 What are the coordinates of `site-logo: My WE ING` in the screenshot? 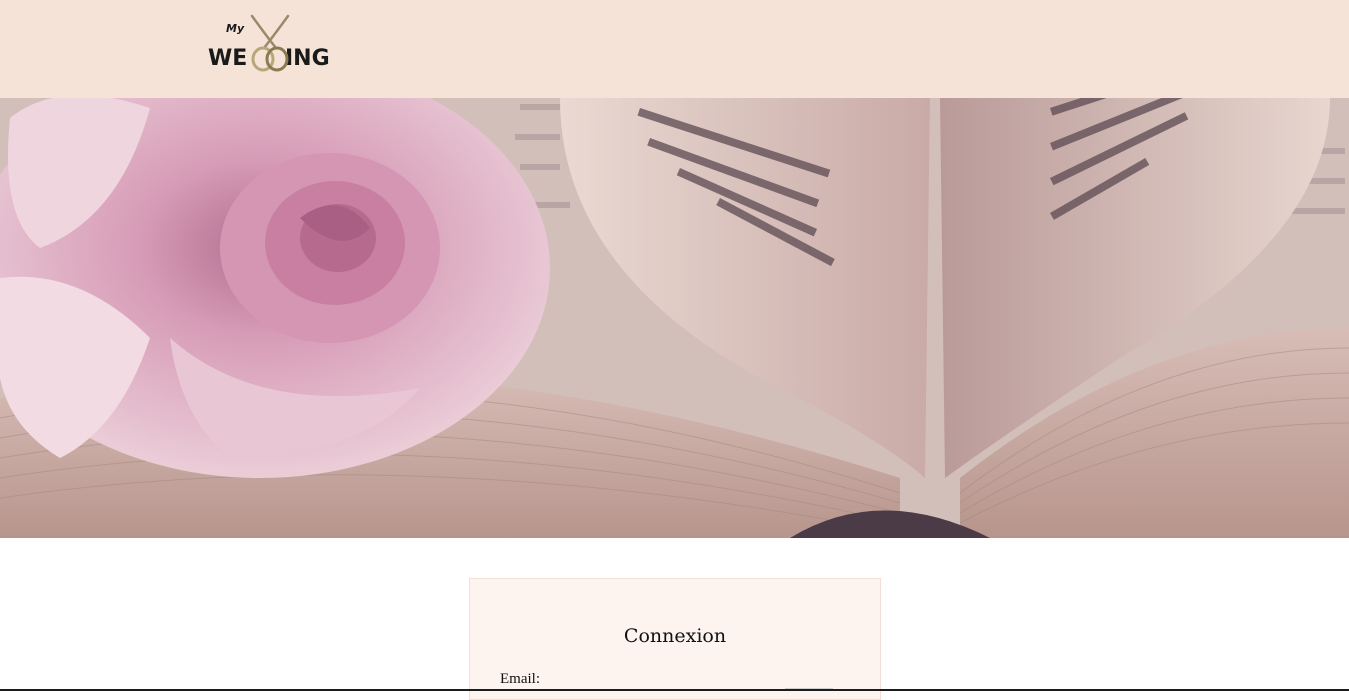 It's located at (272, 43).